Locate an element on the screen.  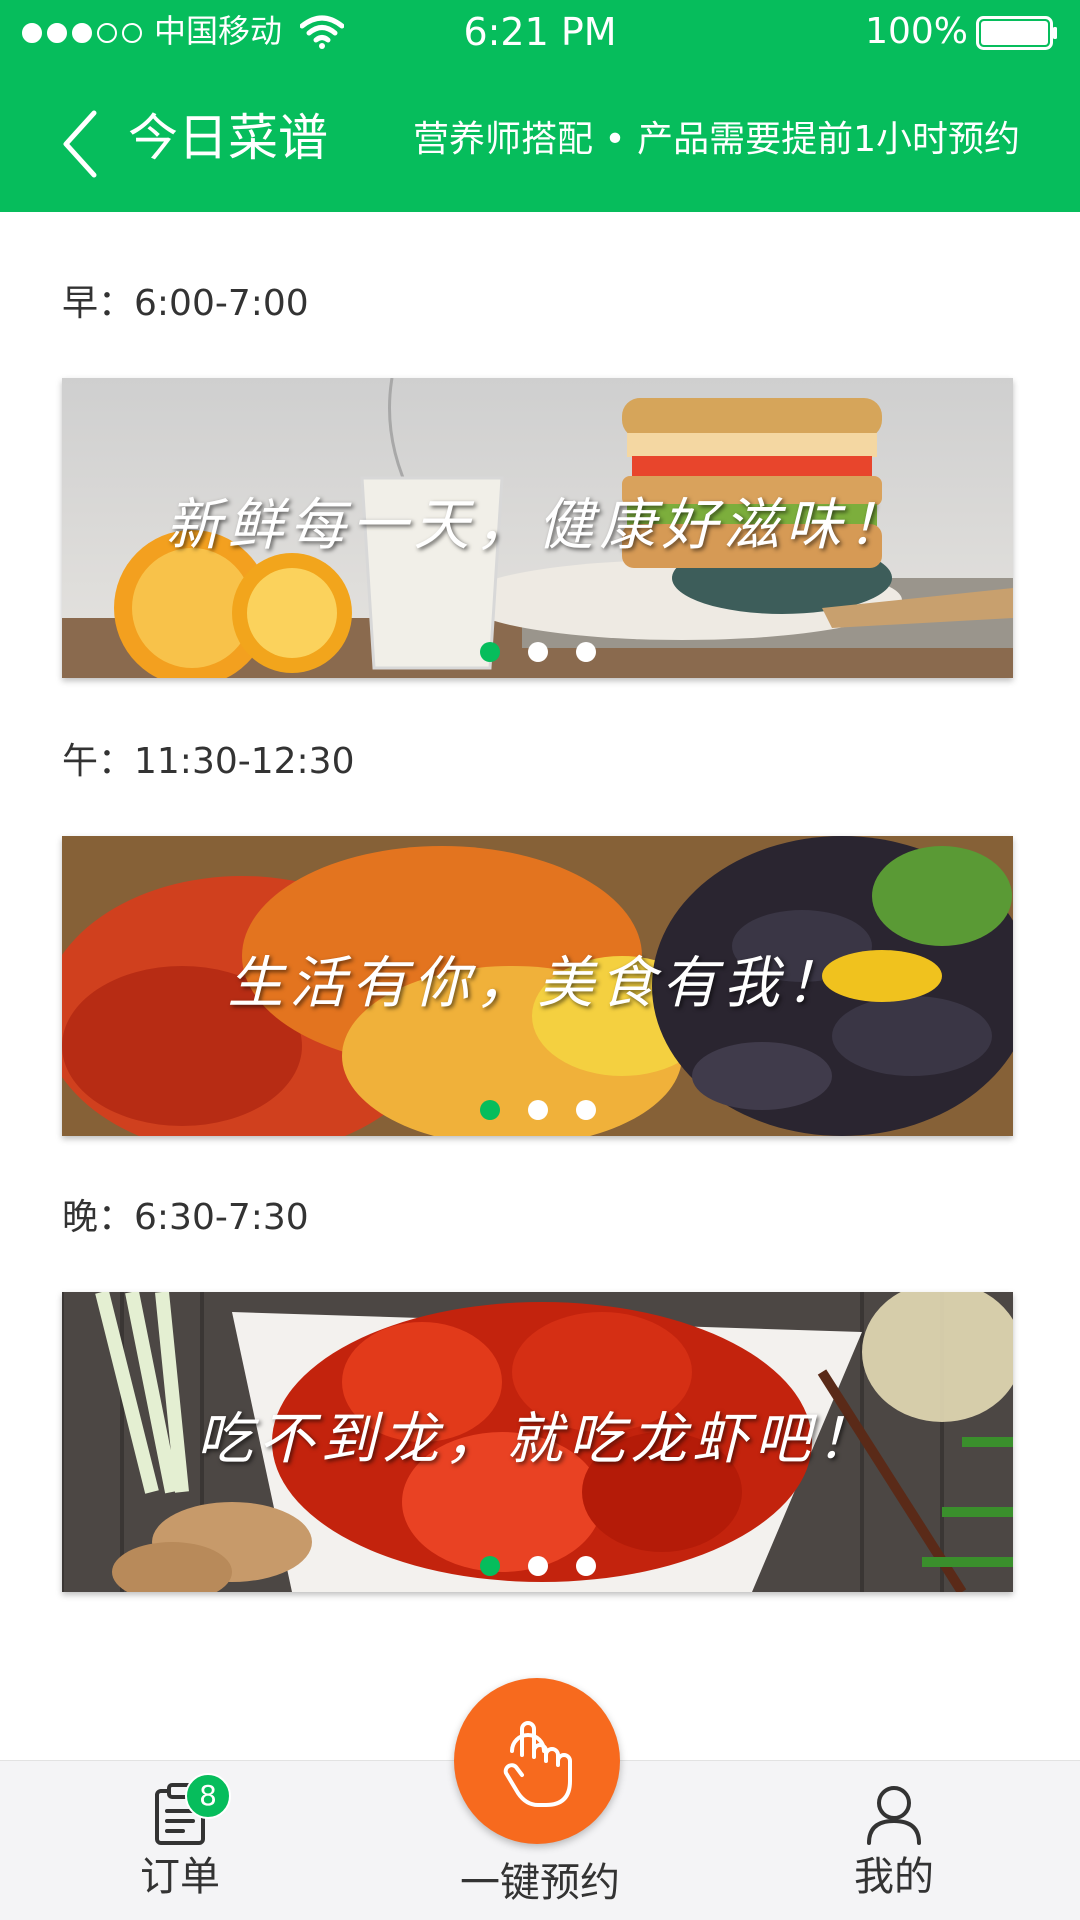
page-title: 今日菜谱 is located at coordinates (228, 138).